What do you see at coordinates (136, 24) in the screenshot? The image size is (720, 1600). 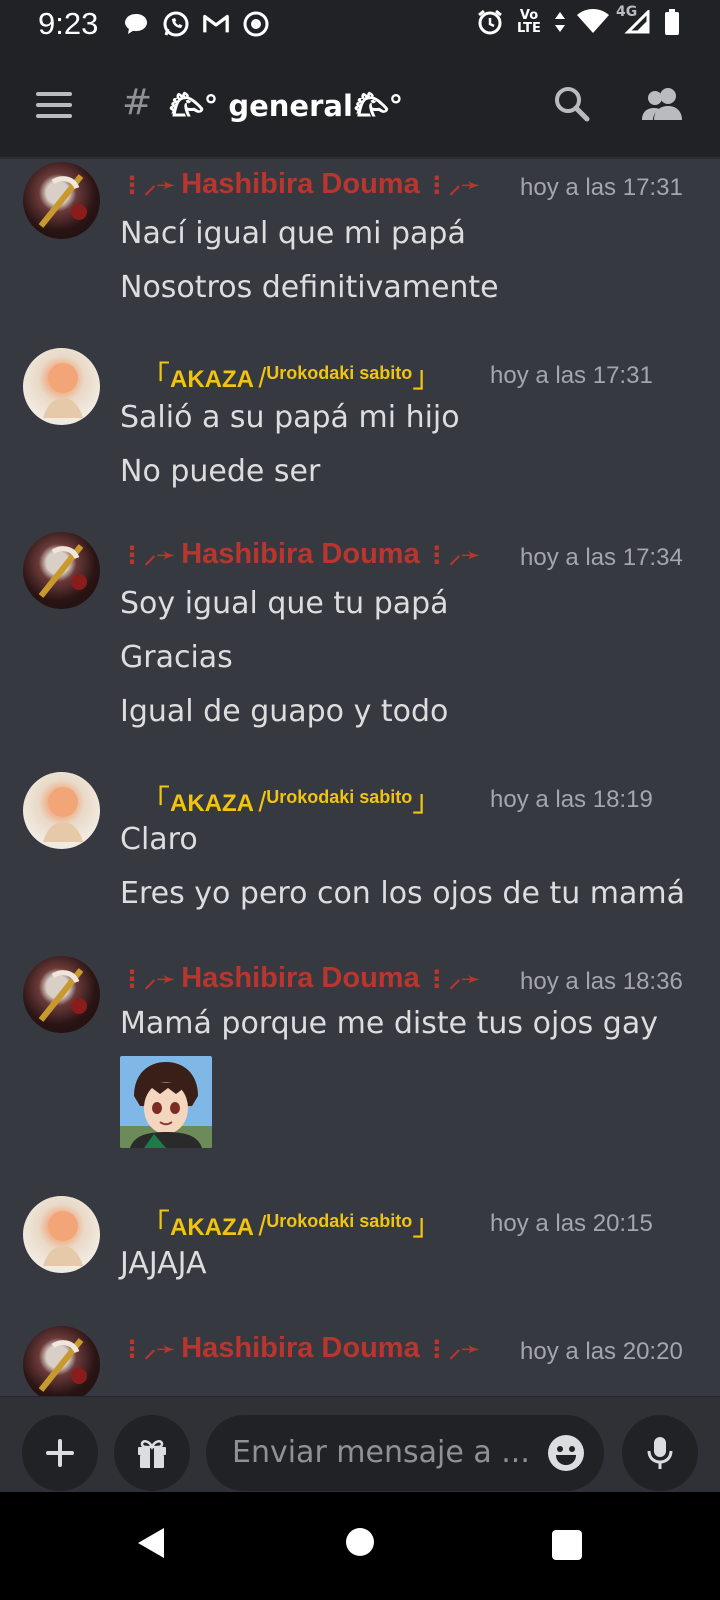 I see `chat-bubble-icon` at bounding box center [136, 24].